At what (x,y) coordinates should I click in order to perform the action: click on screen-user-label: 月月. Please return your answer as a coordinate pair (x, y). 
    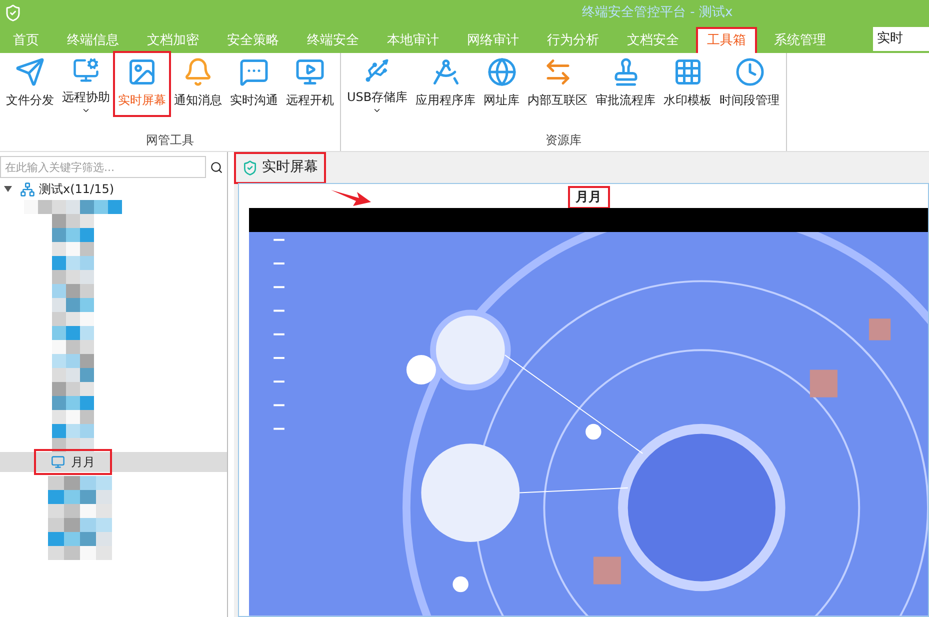
    Looking at the image, I should click on (589, 198).